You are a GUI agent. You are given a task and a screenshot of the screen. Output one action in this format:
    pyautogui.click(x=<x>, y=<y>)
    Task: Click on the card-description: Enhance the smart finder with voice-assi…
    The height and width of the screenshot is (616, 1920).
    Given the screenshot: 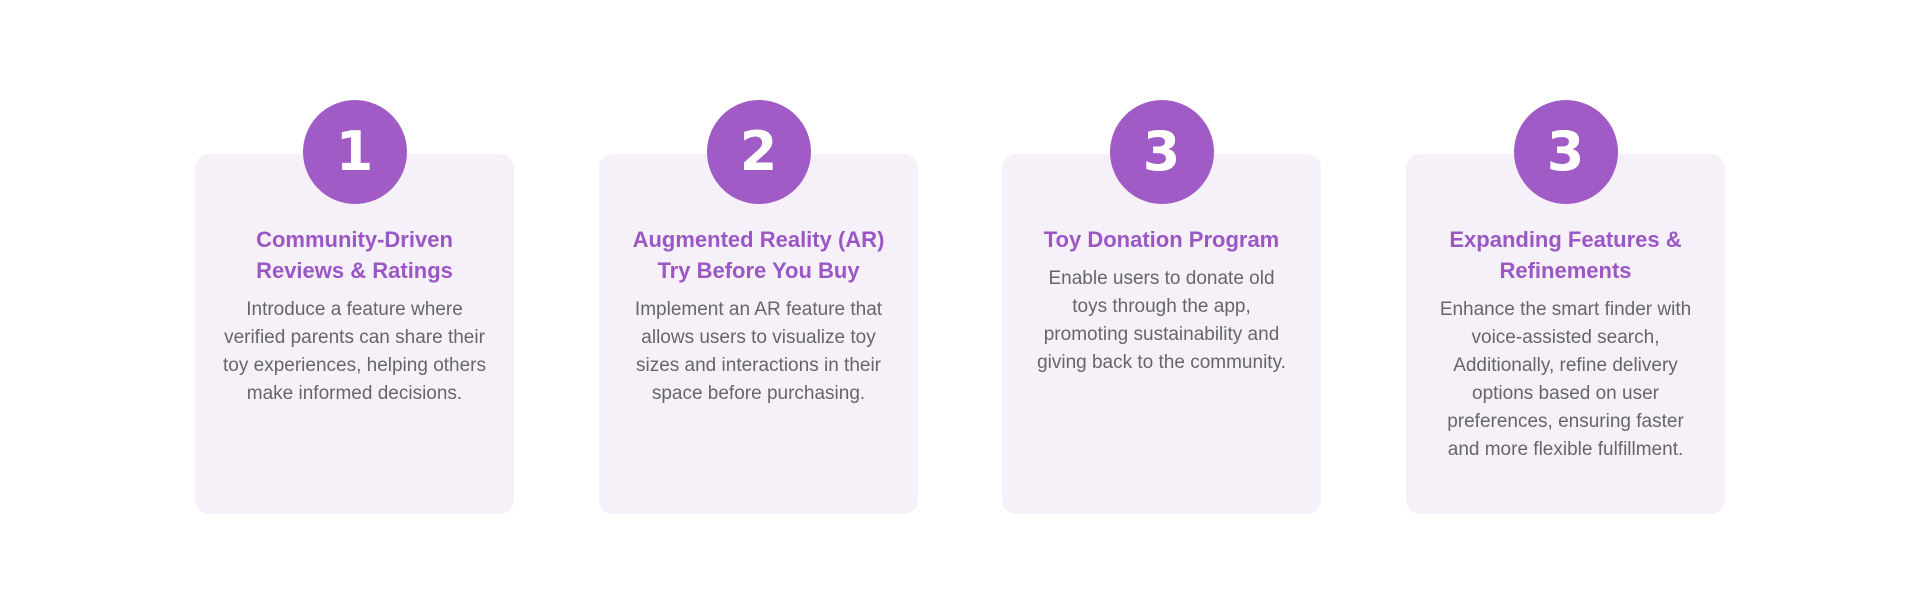 What is the action you would take?
    pyautogui.click(x=1565, y=379)
    